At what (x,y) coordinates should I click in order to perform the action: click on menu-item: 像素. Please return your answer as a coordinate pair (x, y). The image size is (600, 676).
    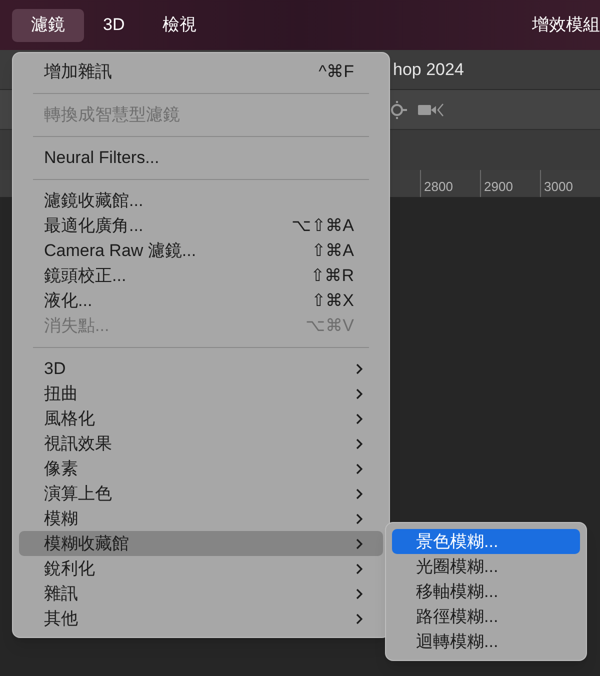
    Looking at the image, I should click on (201, 468).